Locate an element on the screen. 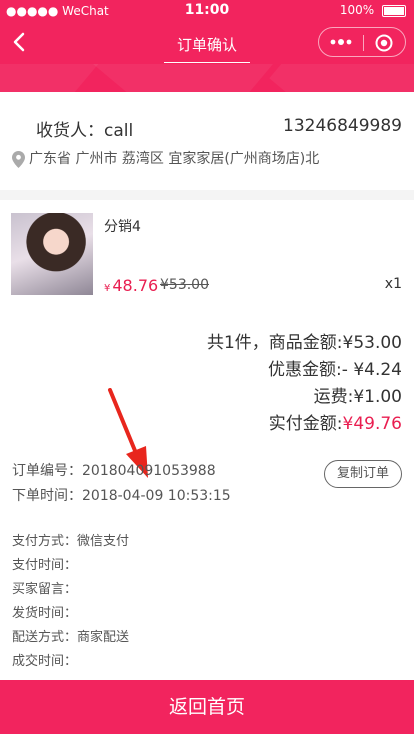  buyer-message: 买家留言： is located at coordinates (45, 589).